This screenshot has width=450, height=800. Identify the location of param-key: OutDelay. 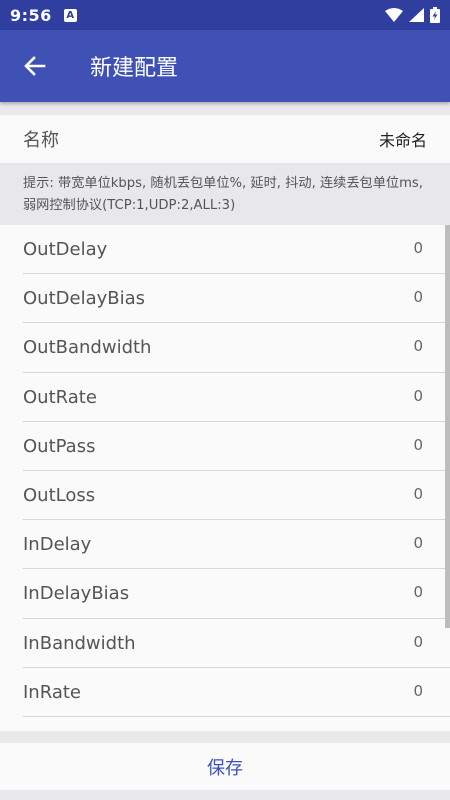
(65, 250).